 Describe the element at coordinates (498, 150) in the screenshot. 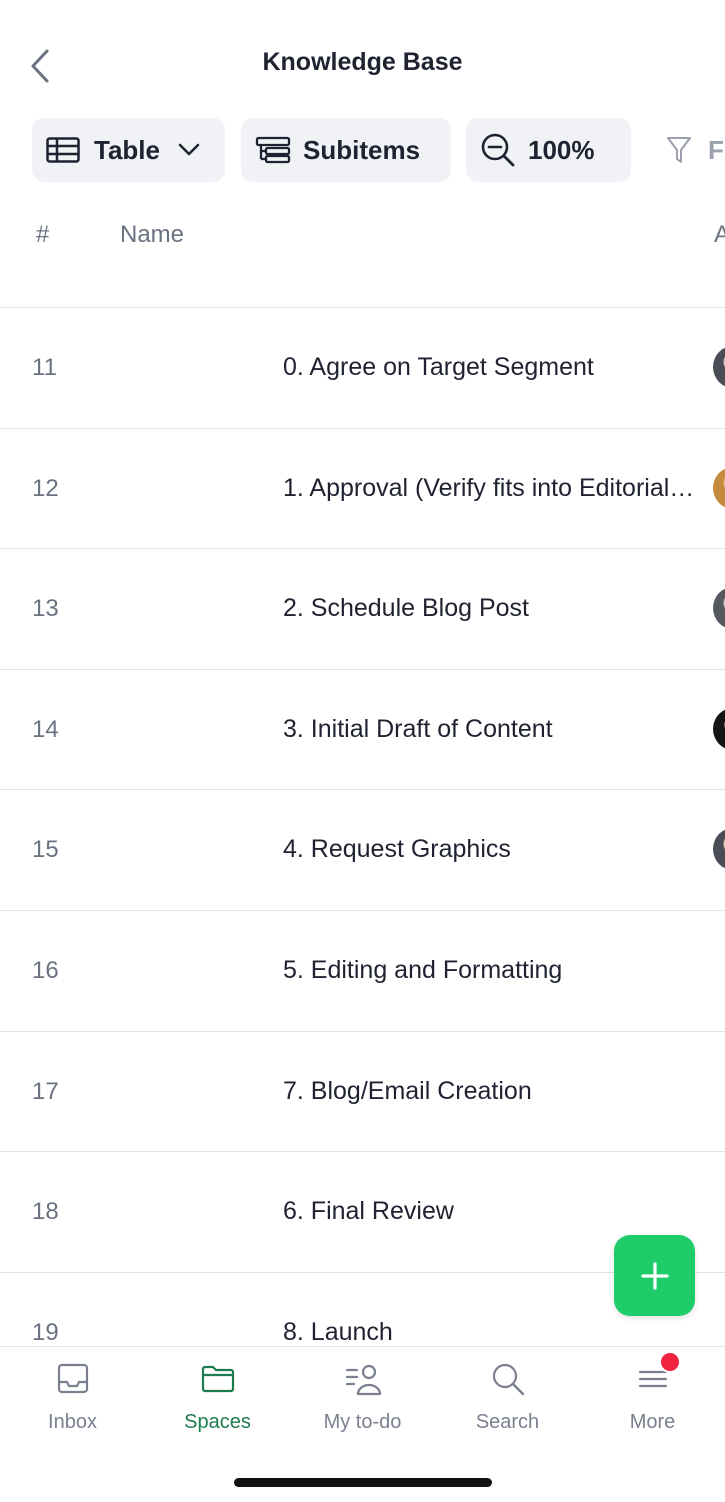

I see `zoom-out-icon` at that location.